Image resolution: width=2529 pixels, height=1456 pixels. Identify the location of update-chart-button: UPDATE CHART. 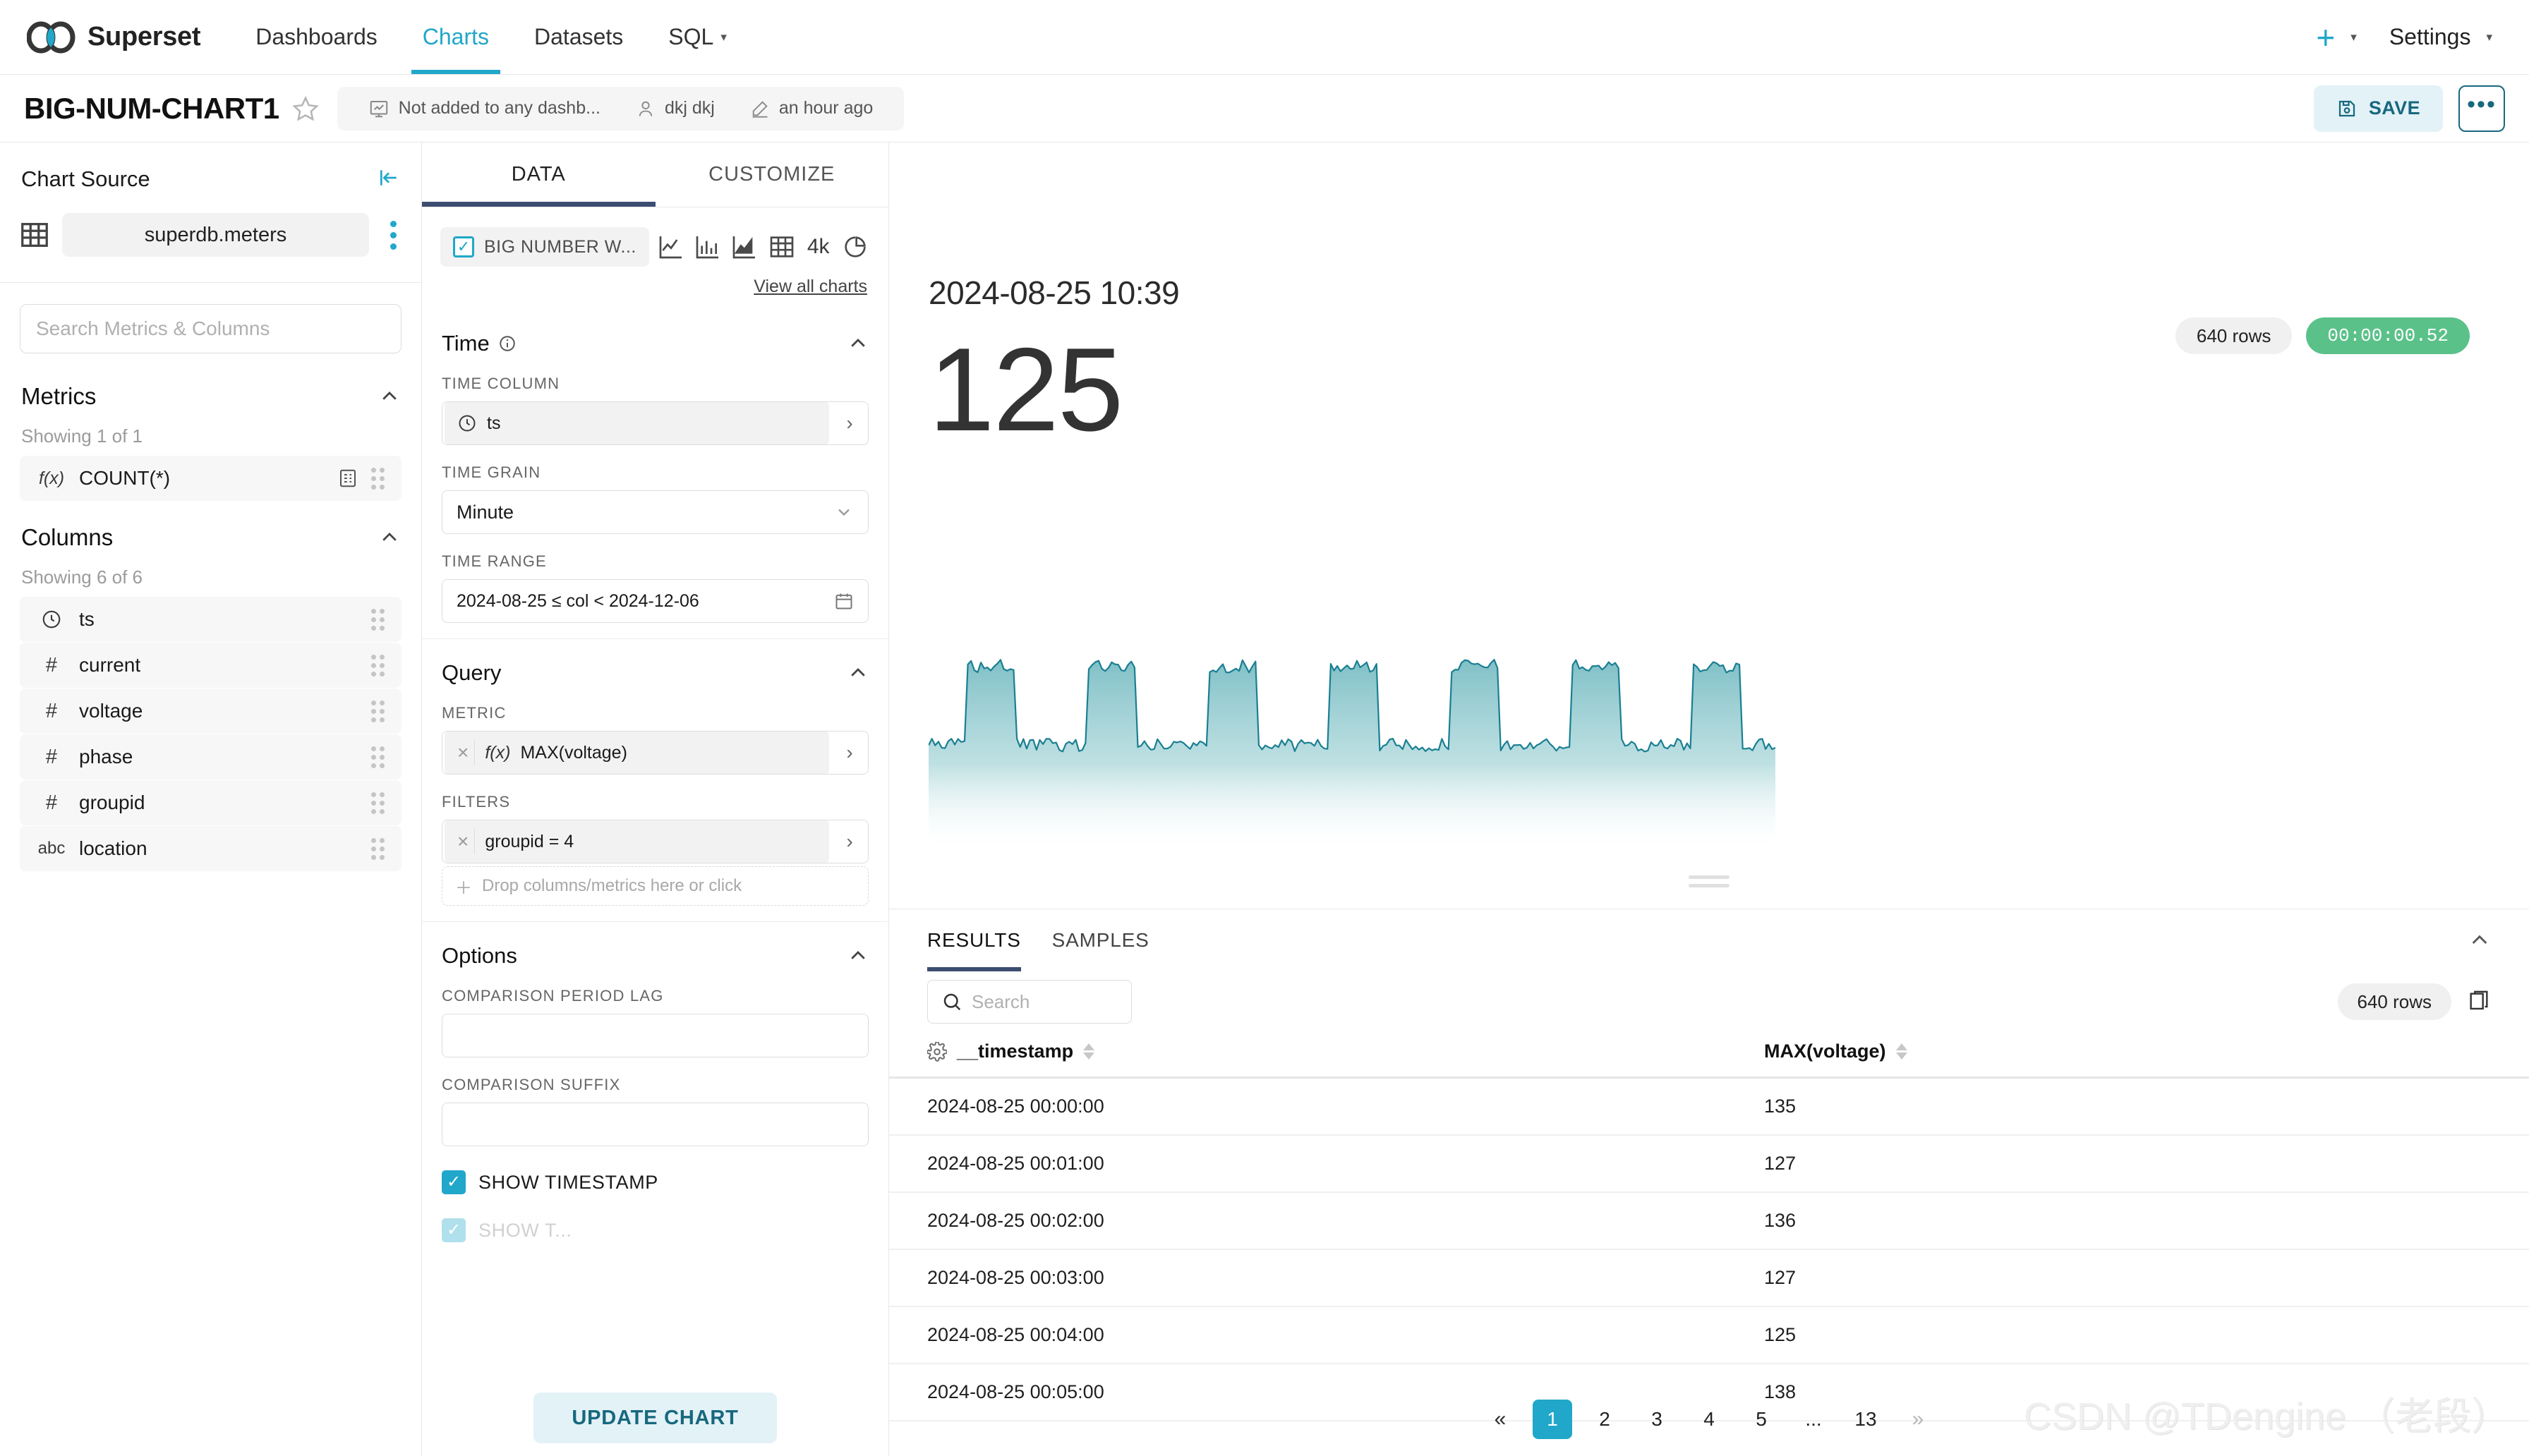
(655, 1418).